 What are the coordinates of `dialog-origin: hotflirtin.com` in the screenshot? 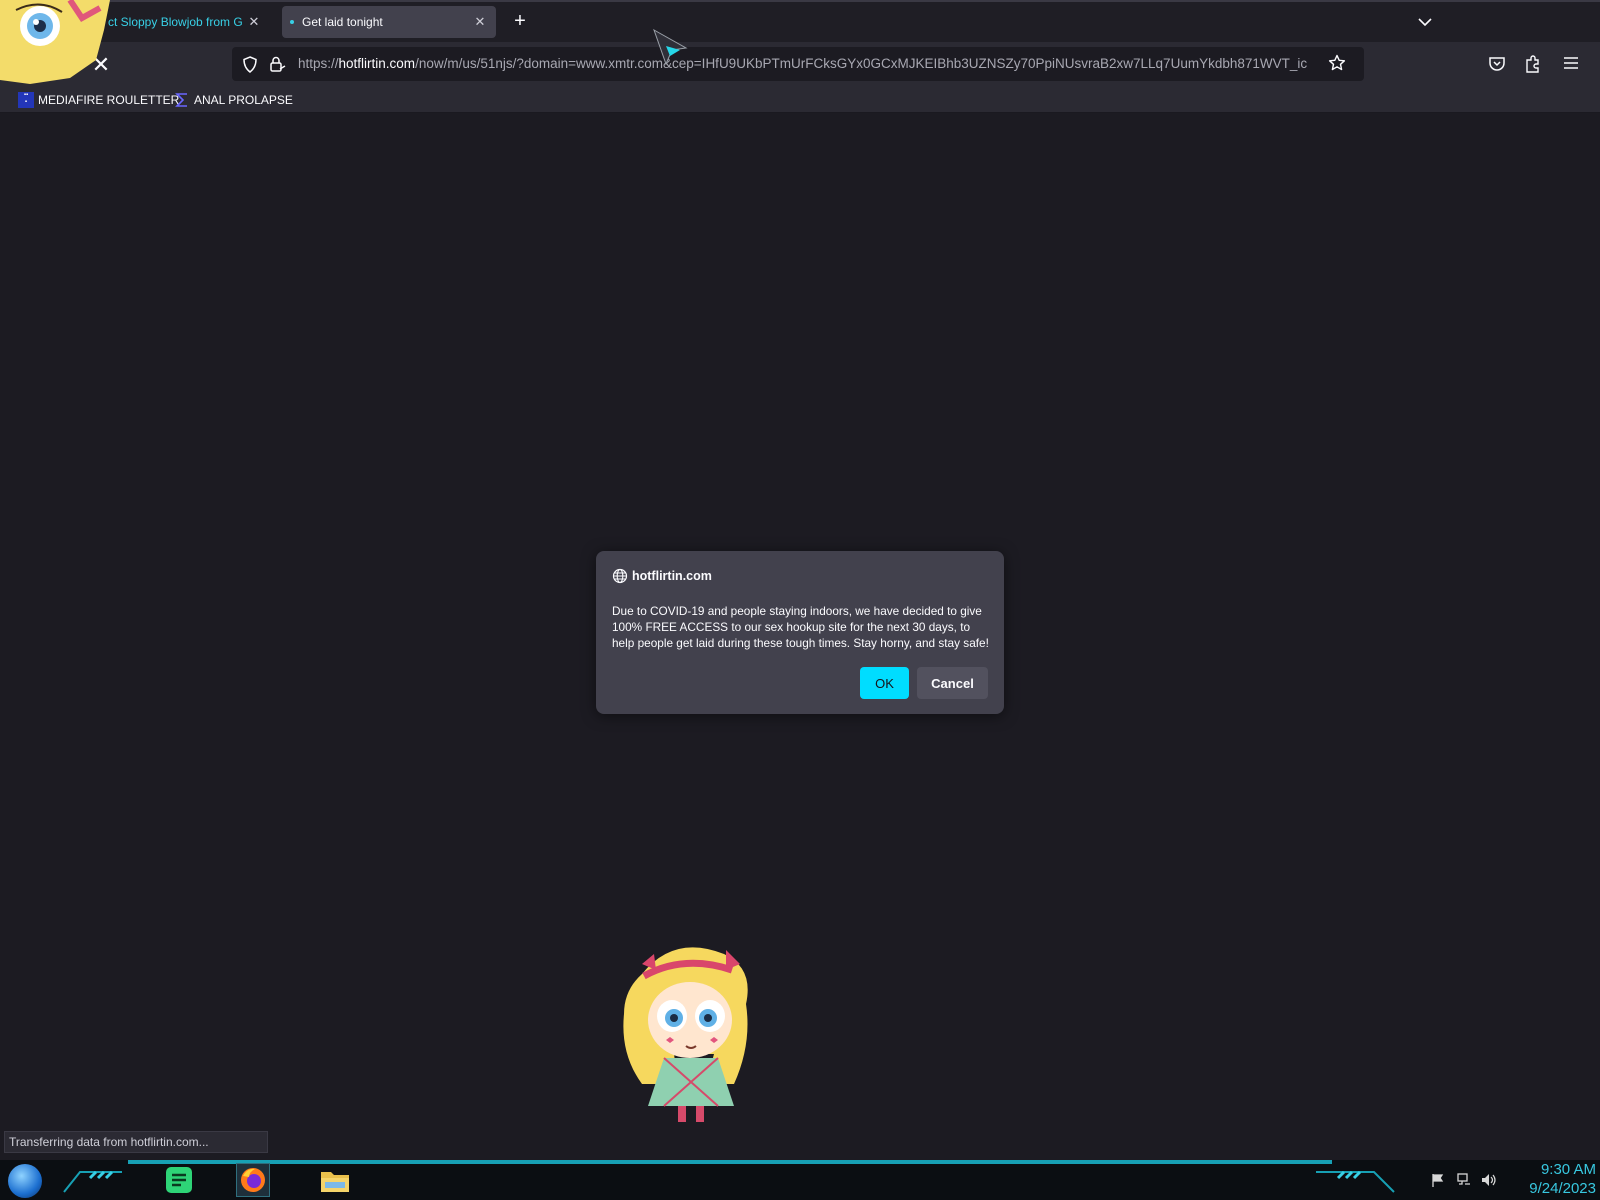 It's located at (662, 576).